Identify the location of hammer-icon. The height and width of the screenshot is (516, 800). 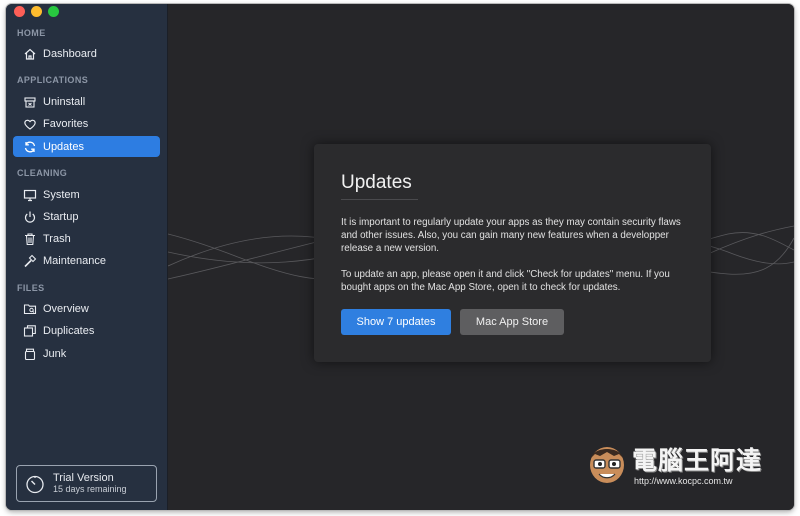
(30, 261).